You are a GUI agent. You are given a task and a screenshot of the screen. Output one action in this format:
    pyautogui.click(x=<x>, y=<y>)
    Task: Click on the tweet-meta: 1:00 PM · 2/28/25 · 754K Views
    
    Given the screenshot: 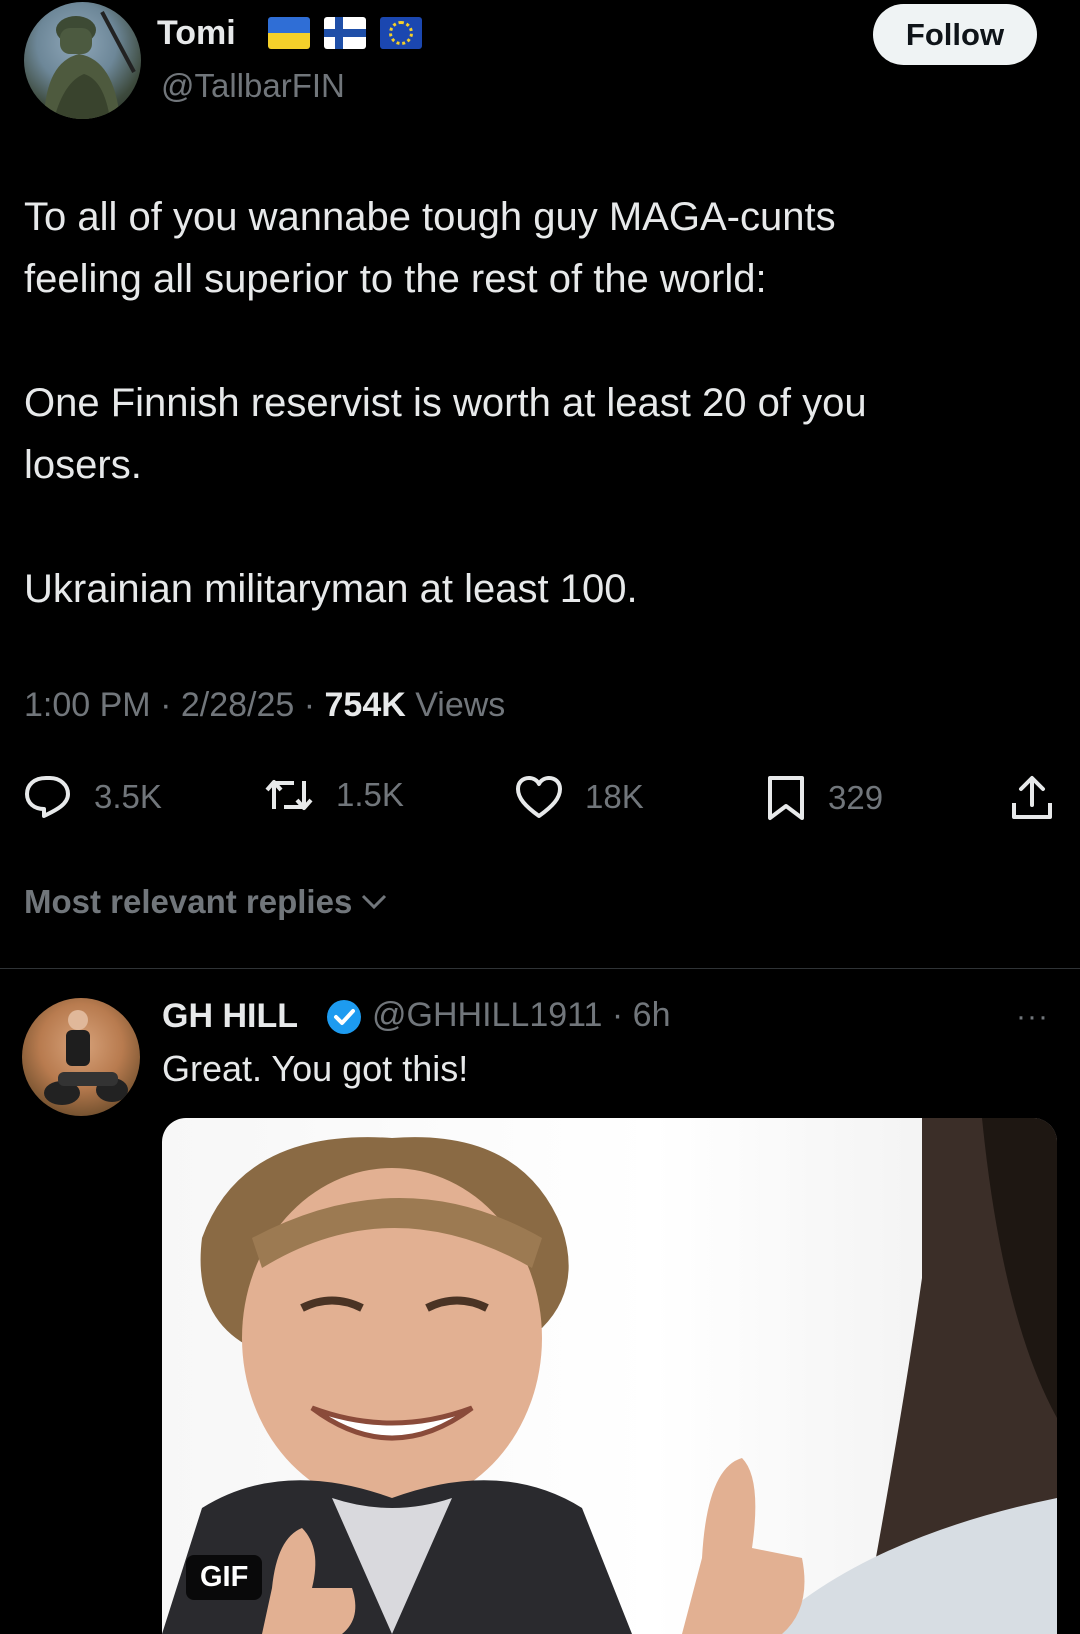 What is the action you would take?
    pyautogui.click(x=264, y=705)
    